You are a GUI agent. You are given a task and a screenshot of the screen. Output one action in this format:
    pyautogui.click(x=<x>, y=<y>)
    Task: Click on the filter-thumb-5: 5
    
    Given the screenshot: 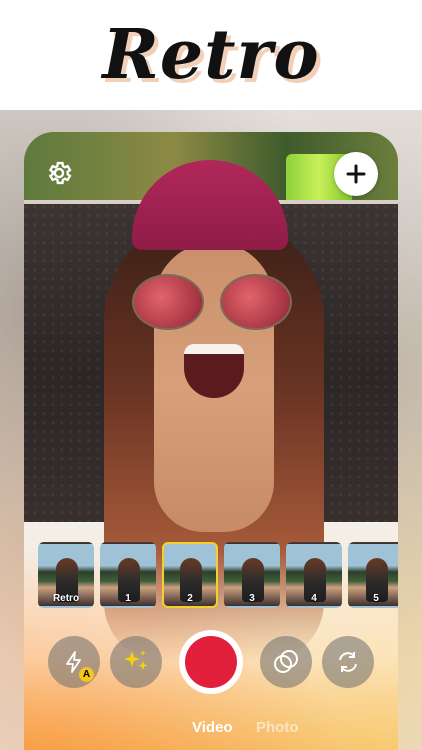 What is the action you would take?
    pyautogui.click(x=373, y=575)
    